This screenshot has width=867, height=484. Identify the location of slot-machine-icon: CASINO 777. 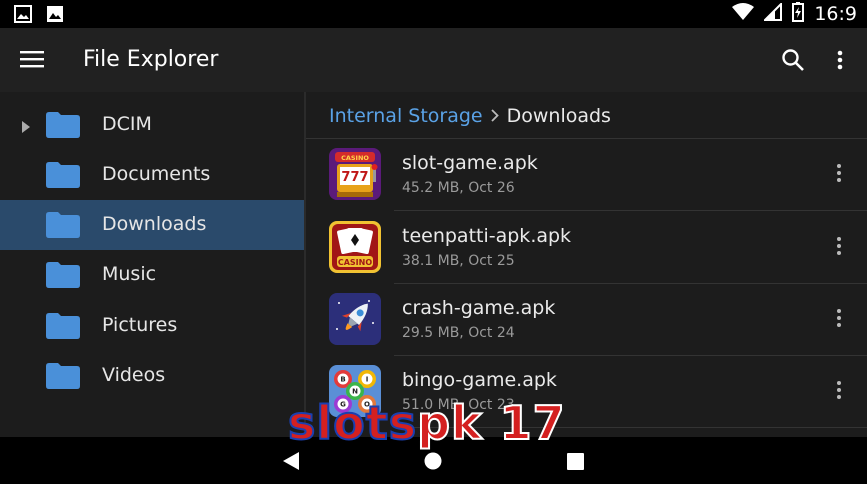
(355, 174).